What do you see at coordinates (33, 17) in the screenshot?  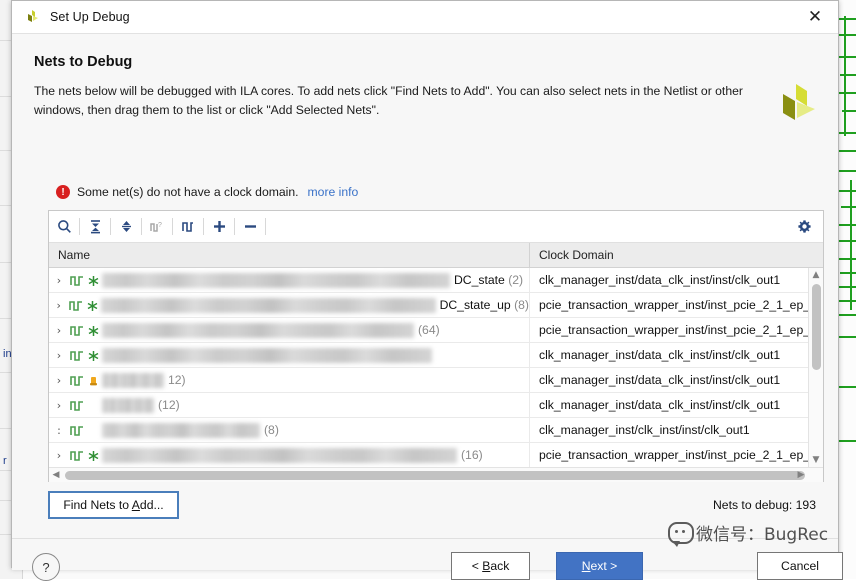 I see `xilinx-logo-icon` at bounding box center [33, 17].